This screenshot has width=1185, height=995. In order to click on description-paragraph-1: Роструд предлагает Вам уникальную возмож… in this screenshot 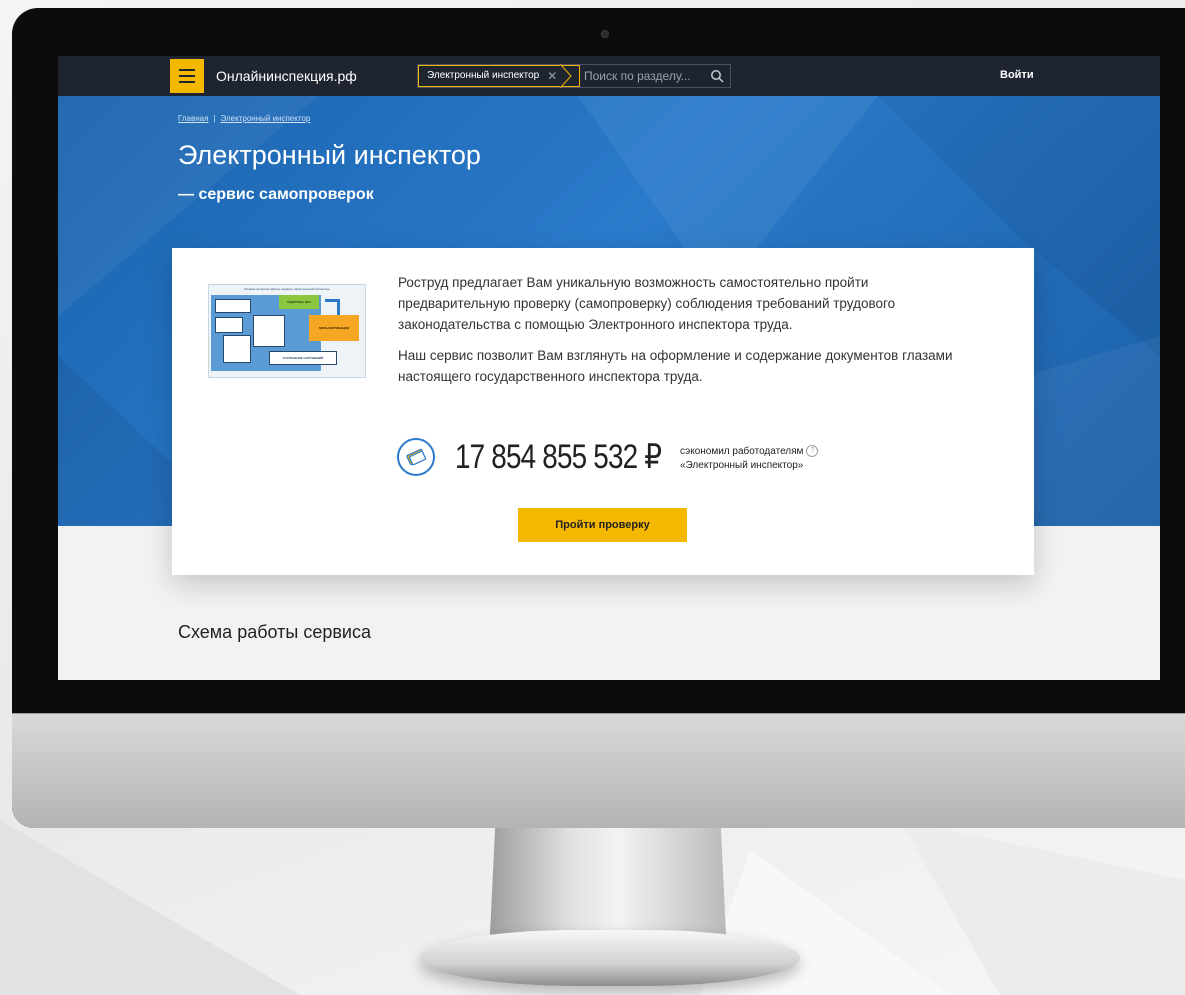, I will do `click(647, 303)`.